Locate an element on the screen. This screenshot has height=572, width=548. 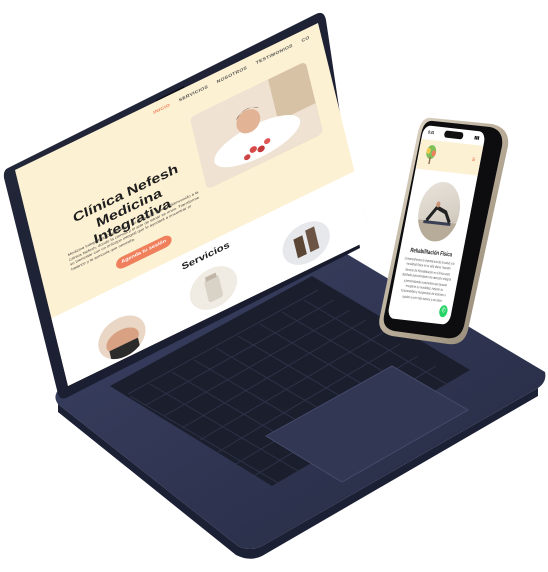
nav-item-inicio: INICIO is located at coordinates (162, 109).